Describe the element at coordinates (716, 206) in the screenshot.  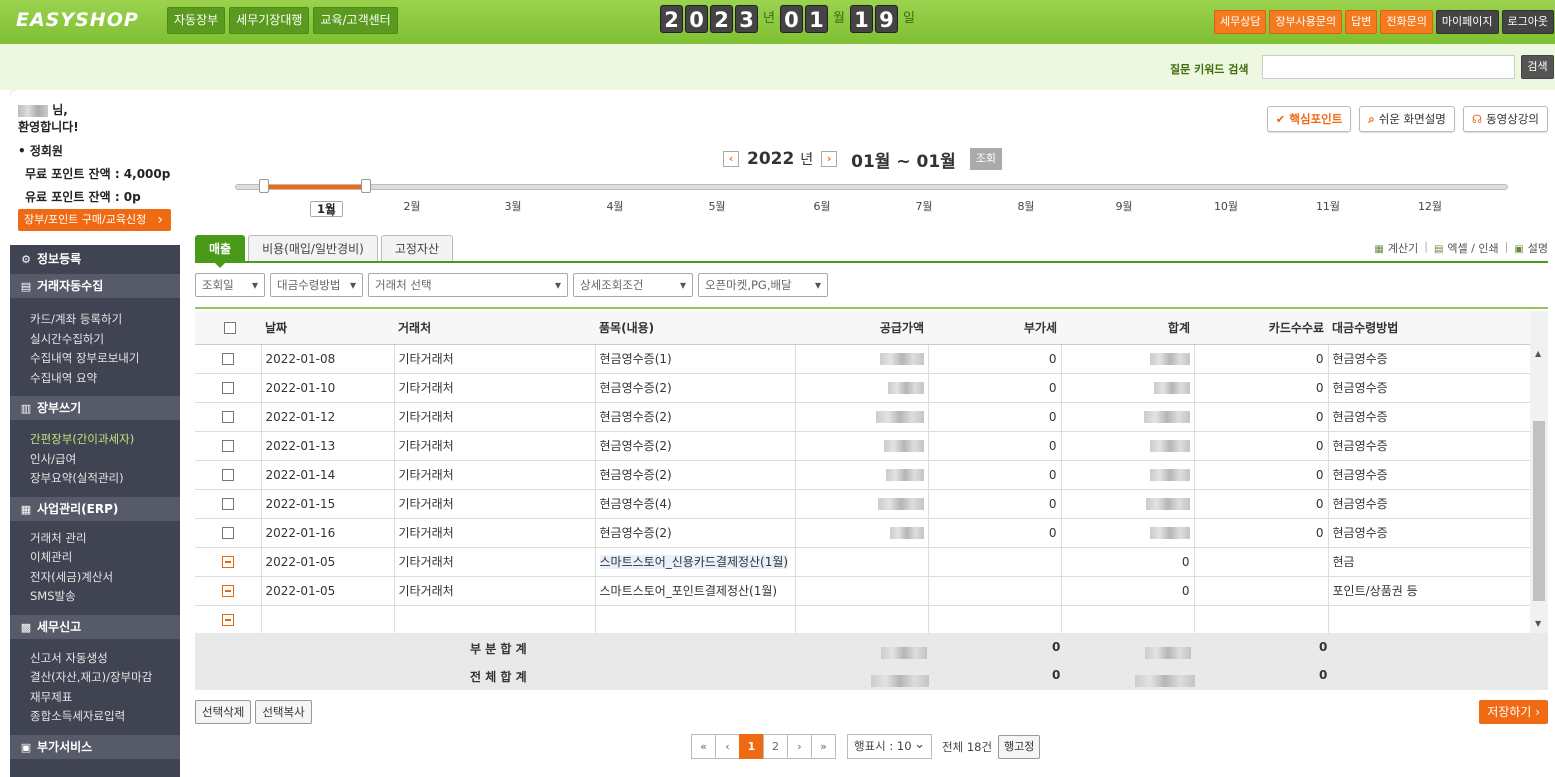
I see `month-label: 5월` at that location.